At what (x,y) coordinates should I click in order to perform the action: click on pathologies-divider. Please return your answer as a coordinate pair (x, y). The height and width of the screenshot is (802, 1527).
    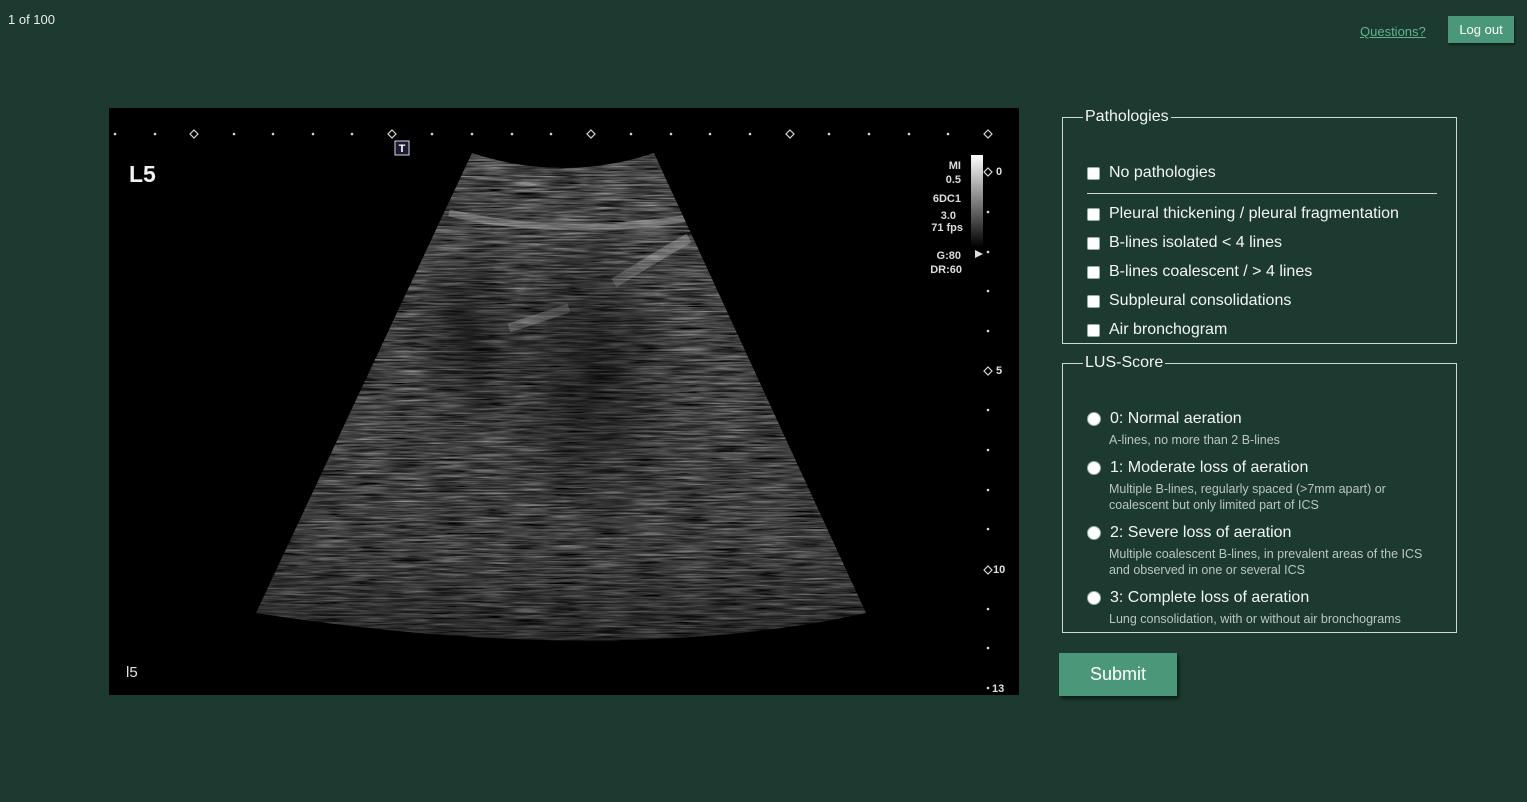
    Looking at the image, I should click on (1262, 193).